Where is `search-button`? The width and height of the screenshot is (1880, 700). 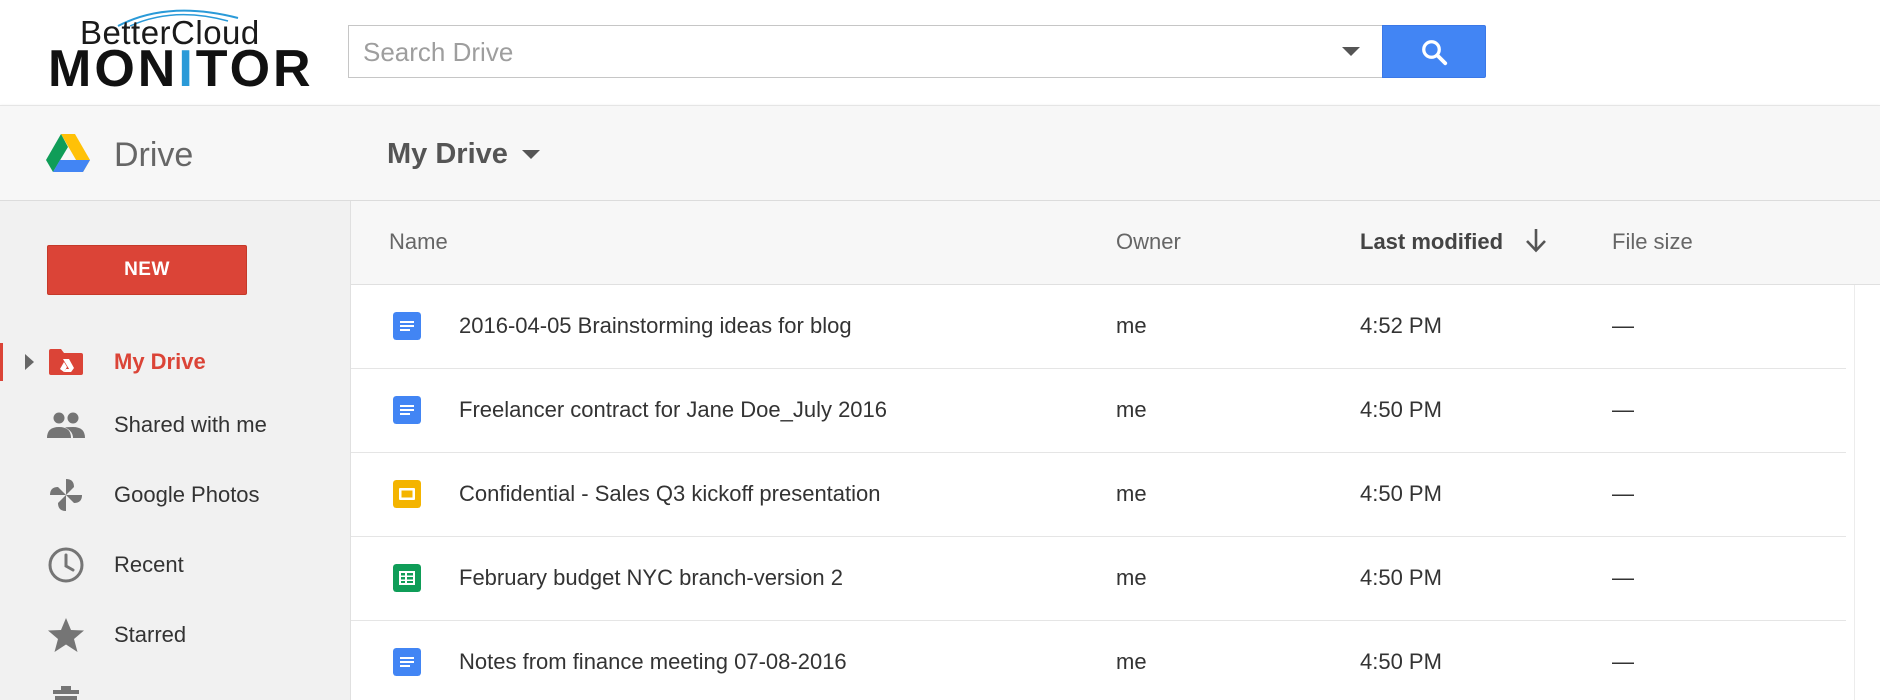
search-button is located at coordinates (1434, 51).